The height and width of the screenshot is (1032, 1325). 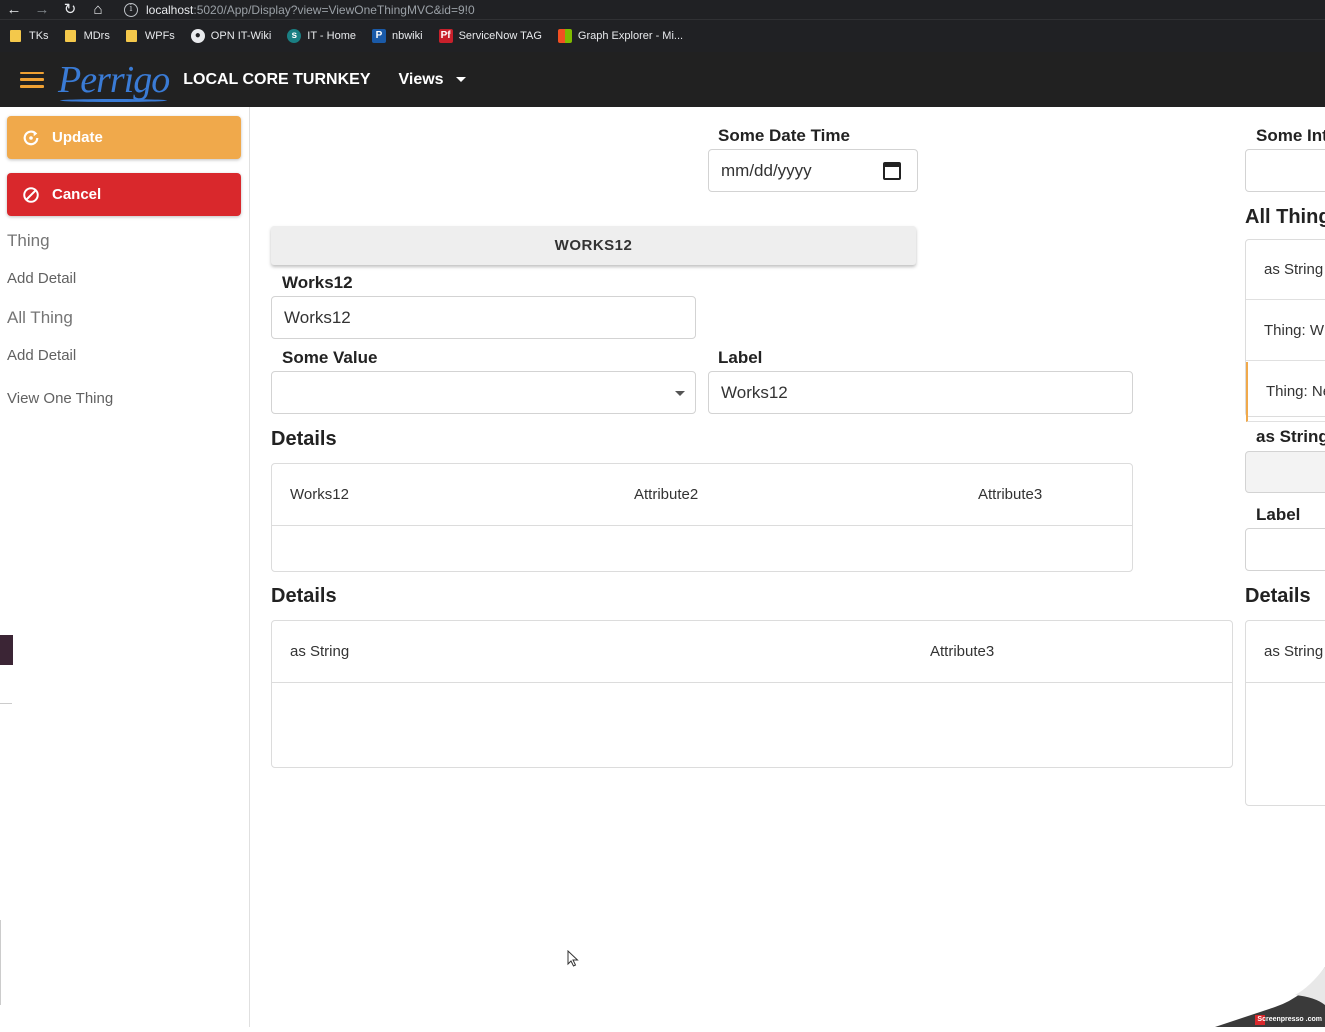 I want to click on date-label: Some Date Time, so click(x=784, y=136).